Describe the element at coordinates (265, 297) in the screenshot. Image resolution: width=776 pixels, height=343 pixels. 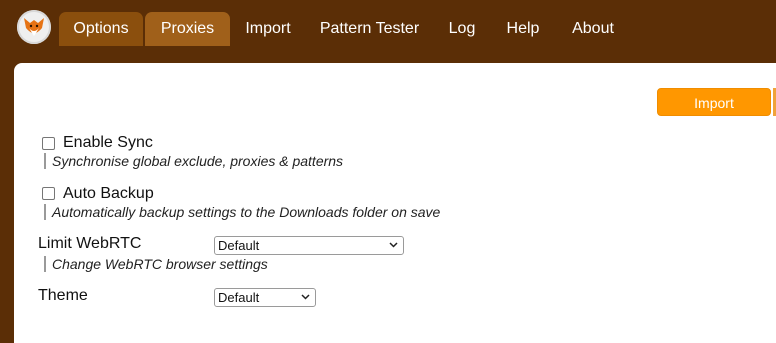
I see `theme-select: Default` at that location.